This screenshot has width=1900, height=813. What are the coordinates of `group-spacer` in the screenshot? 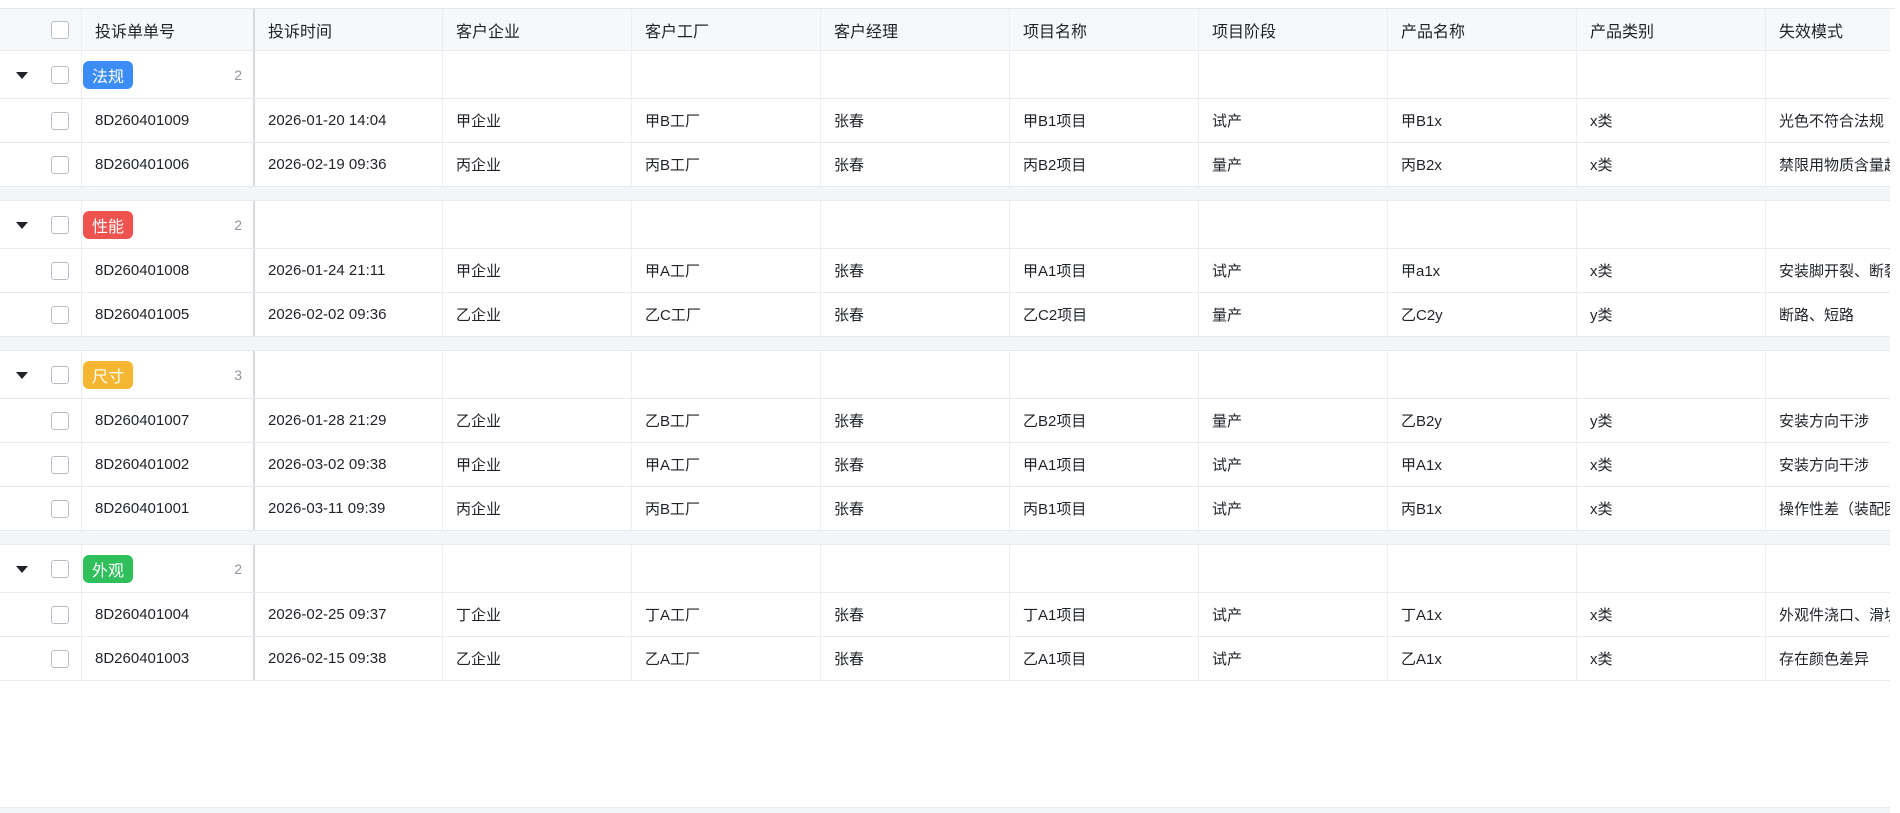 It's located at (947, 194).